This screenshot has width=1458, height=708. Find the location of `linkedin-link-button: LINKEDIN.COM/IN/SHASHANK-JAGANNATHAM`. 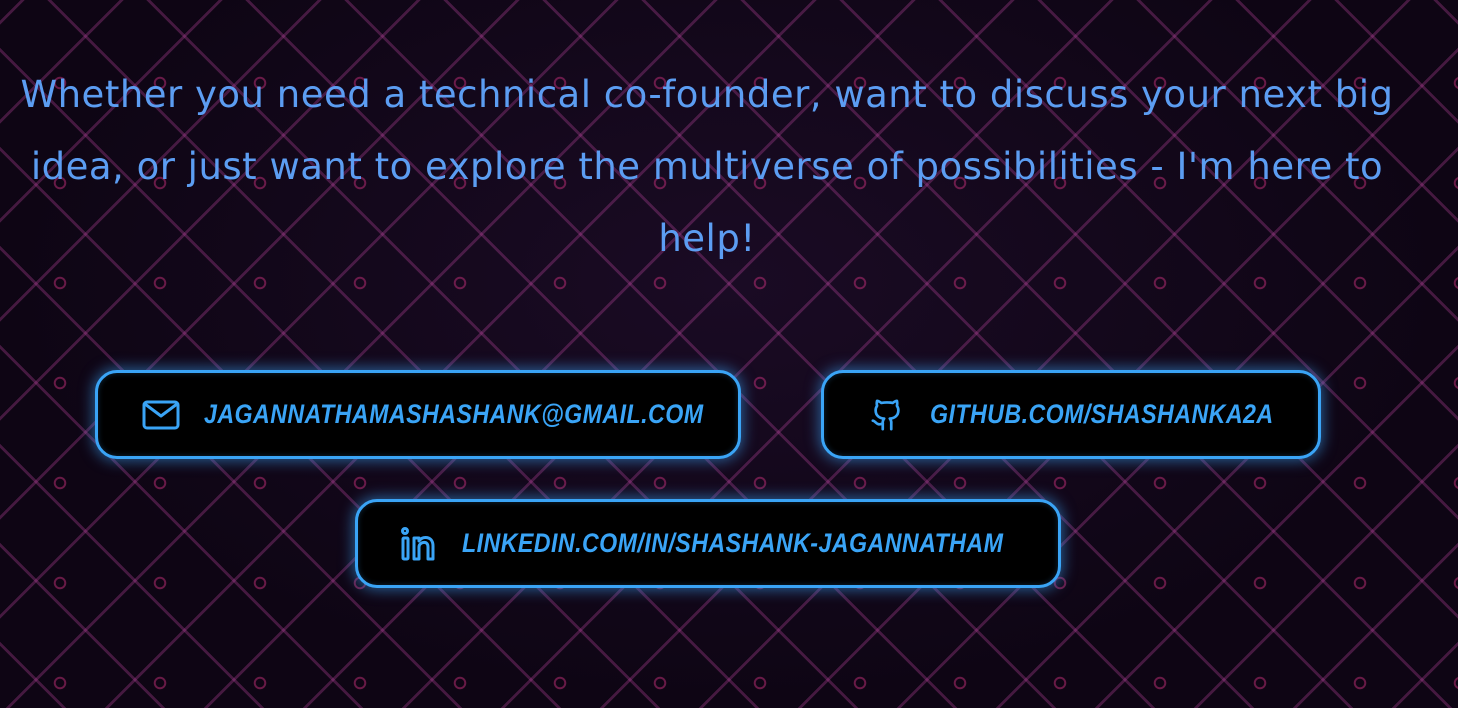

linkedin-link-button: LINKEDIN.COM/IN/SHASHANK-JAGANNATHAM is located at coordinates (708, 543).